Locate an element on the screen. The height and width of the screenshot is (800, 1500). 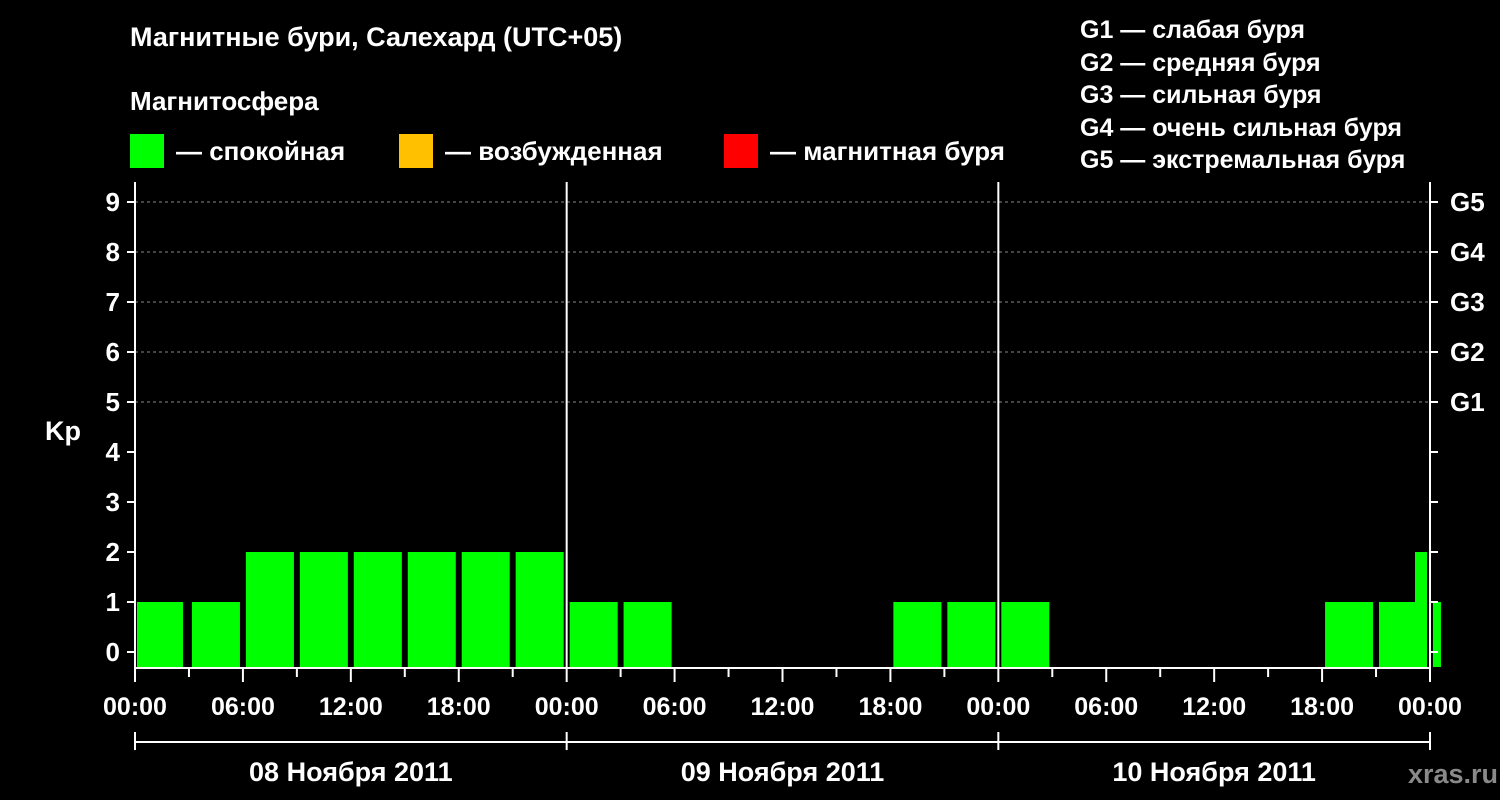
day-label: 10 Ноября 2011 is located at coordinates (1214, 772).